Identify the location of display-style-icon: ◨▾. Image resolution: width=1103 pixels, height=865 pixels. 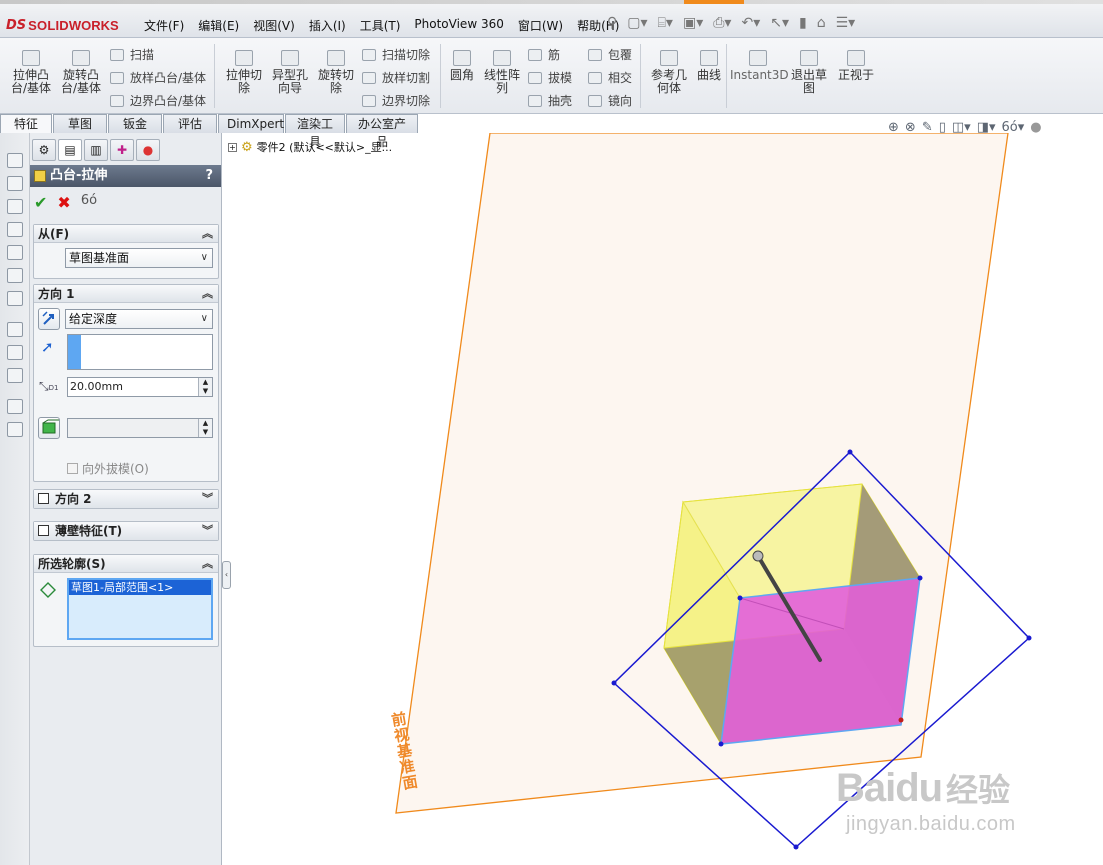
(986, 127).